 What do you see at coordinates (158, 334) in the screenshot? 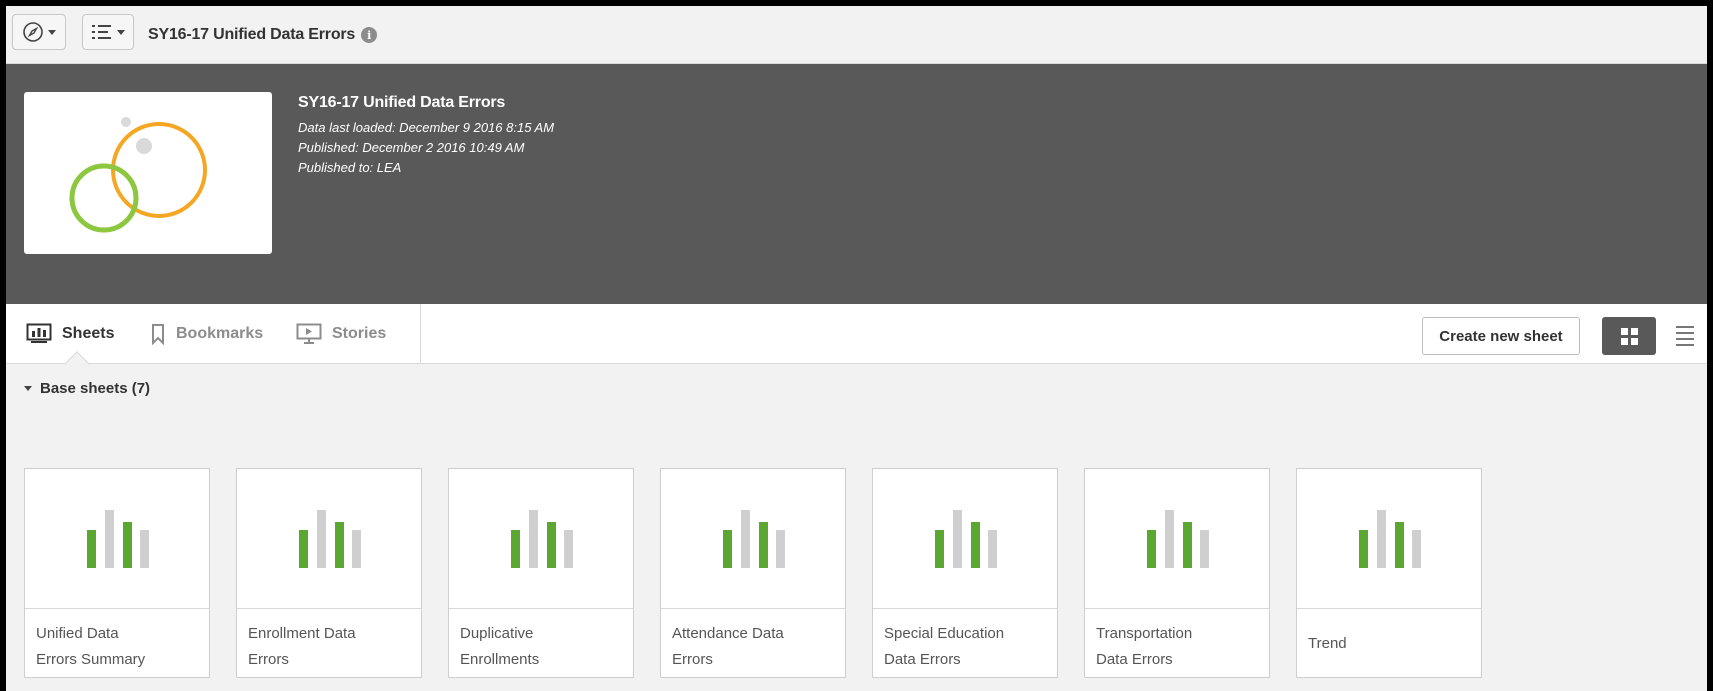
I see `bookmark-icon` at bounding box center [158, 334].